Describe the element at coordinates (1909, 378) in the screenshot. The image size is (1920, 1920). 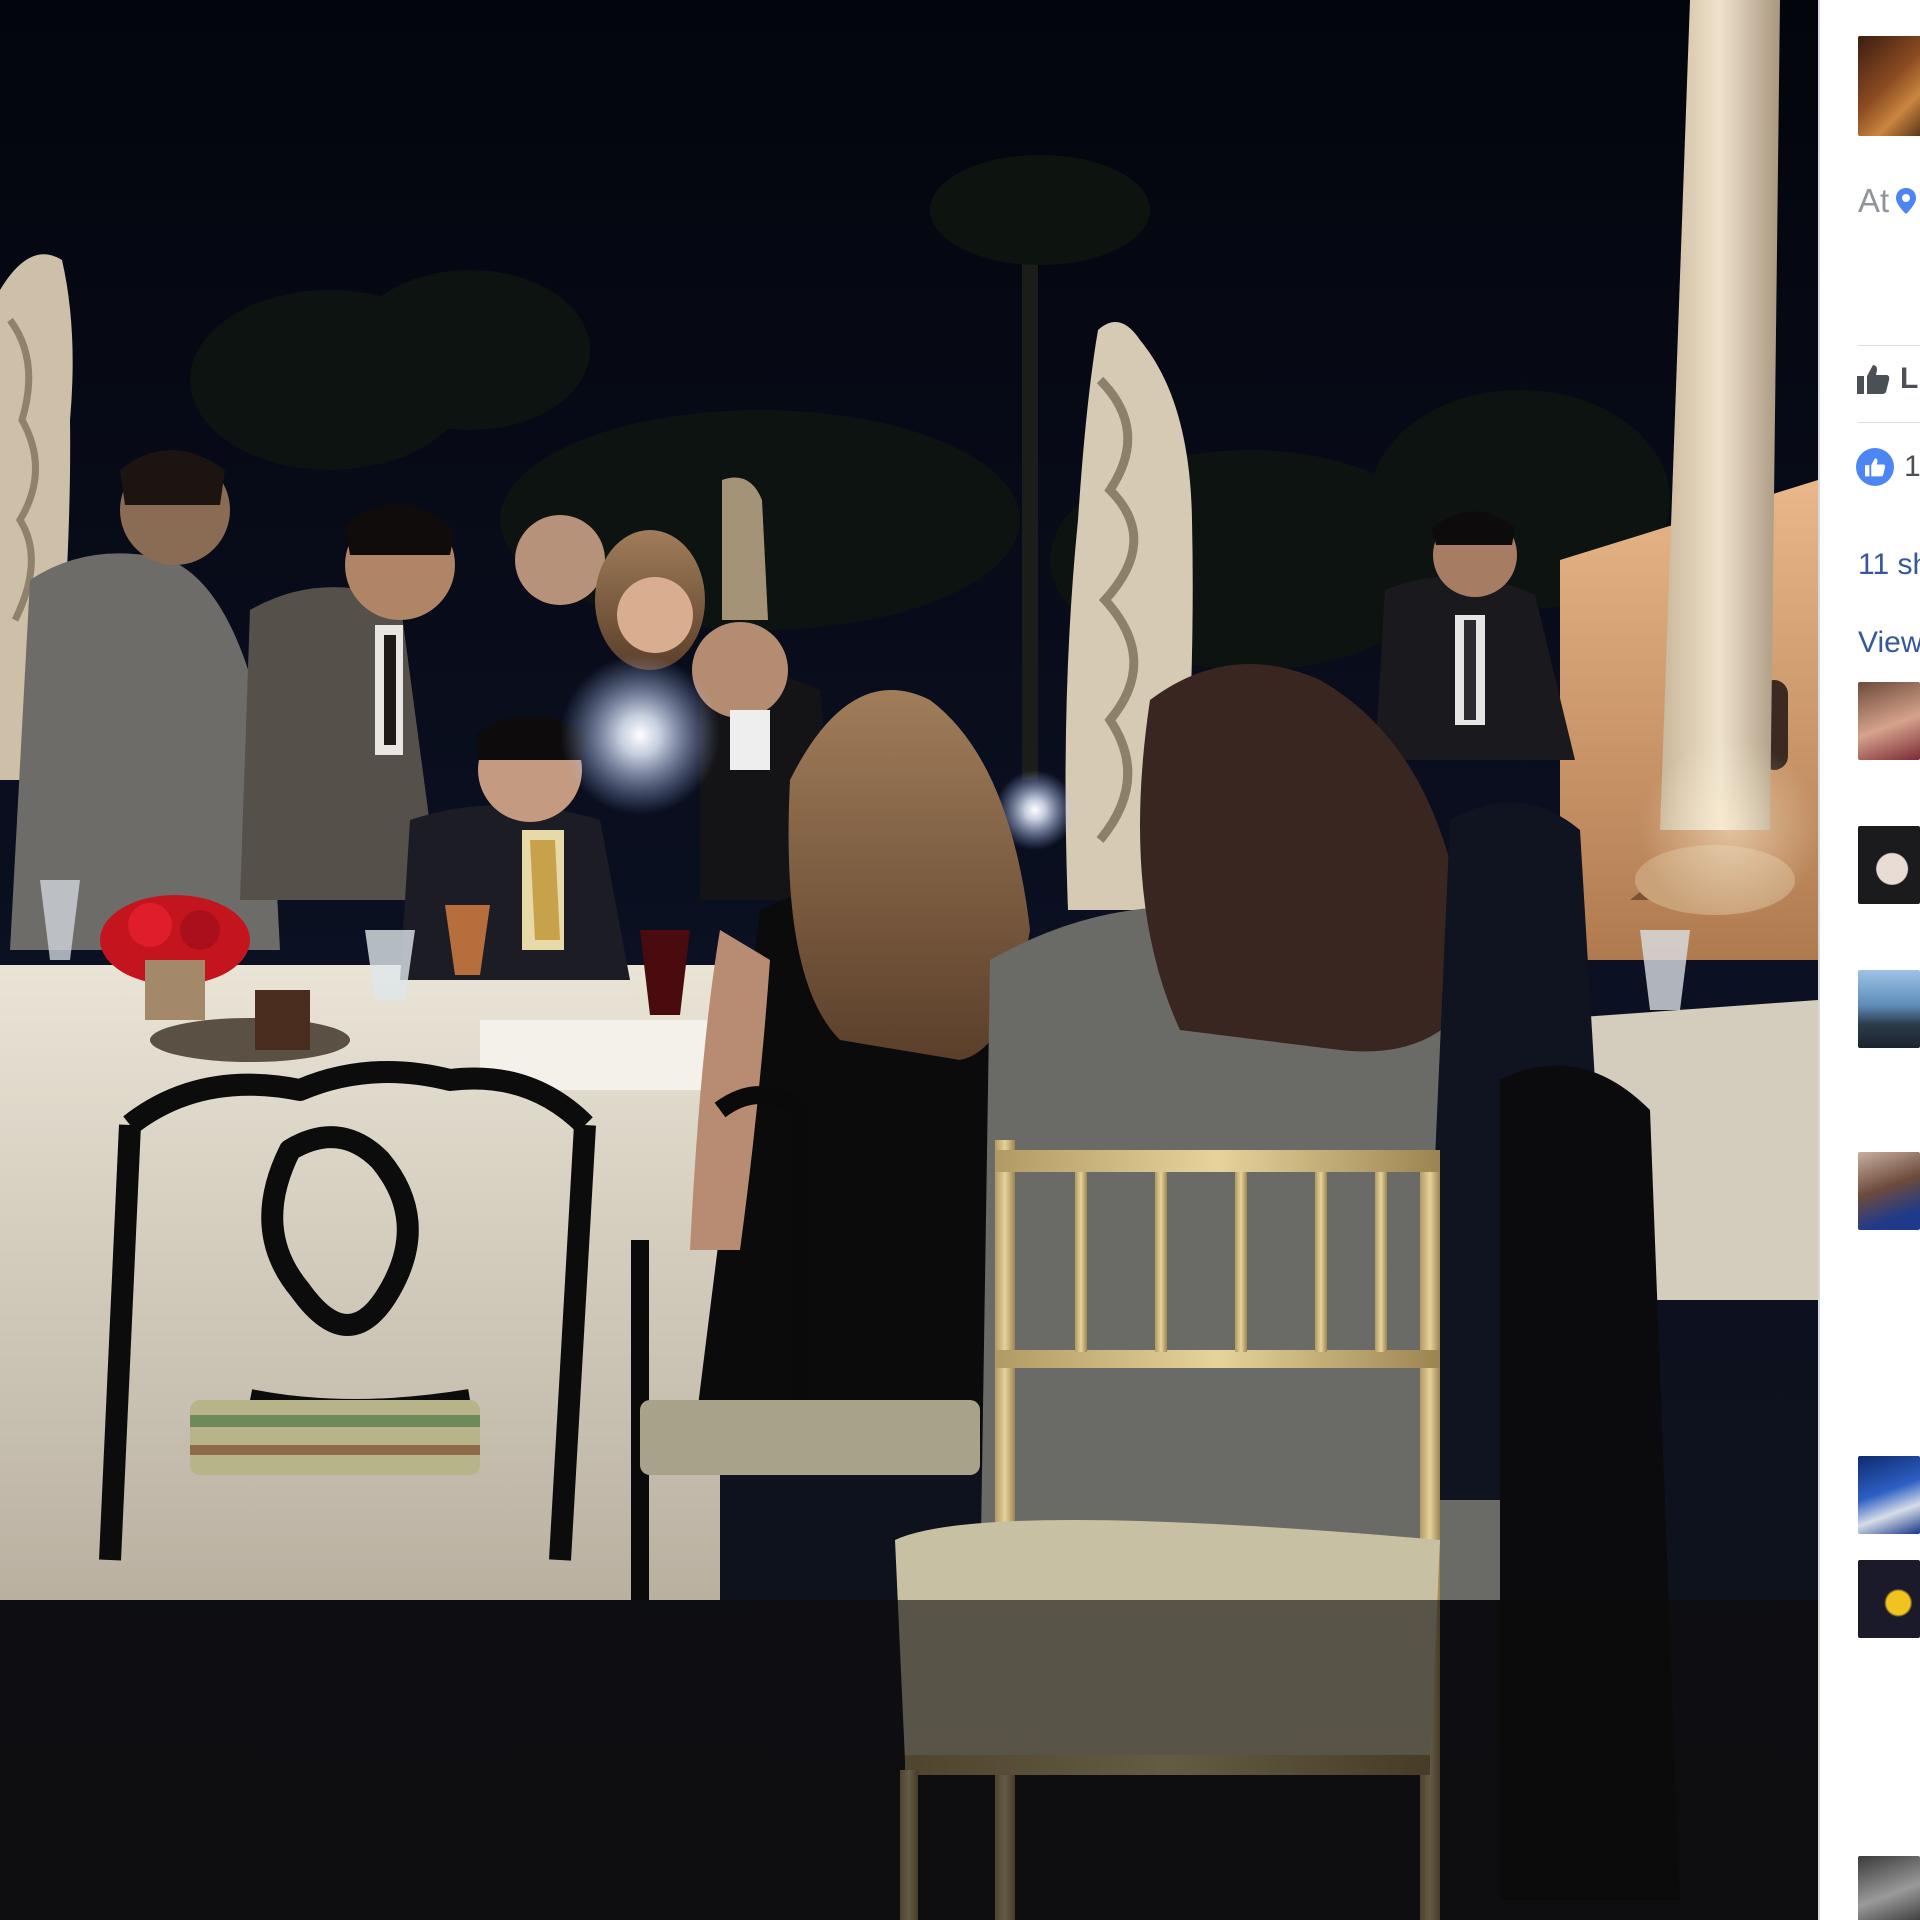
I see `like-button-label: L` at that location.